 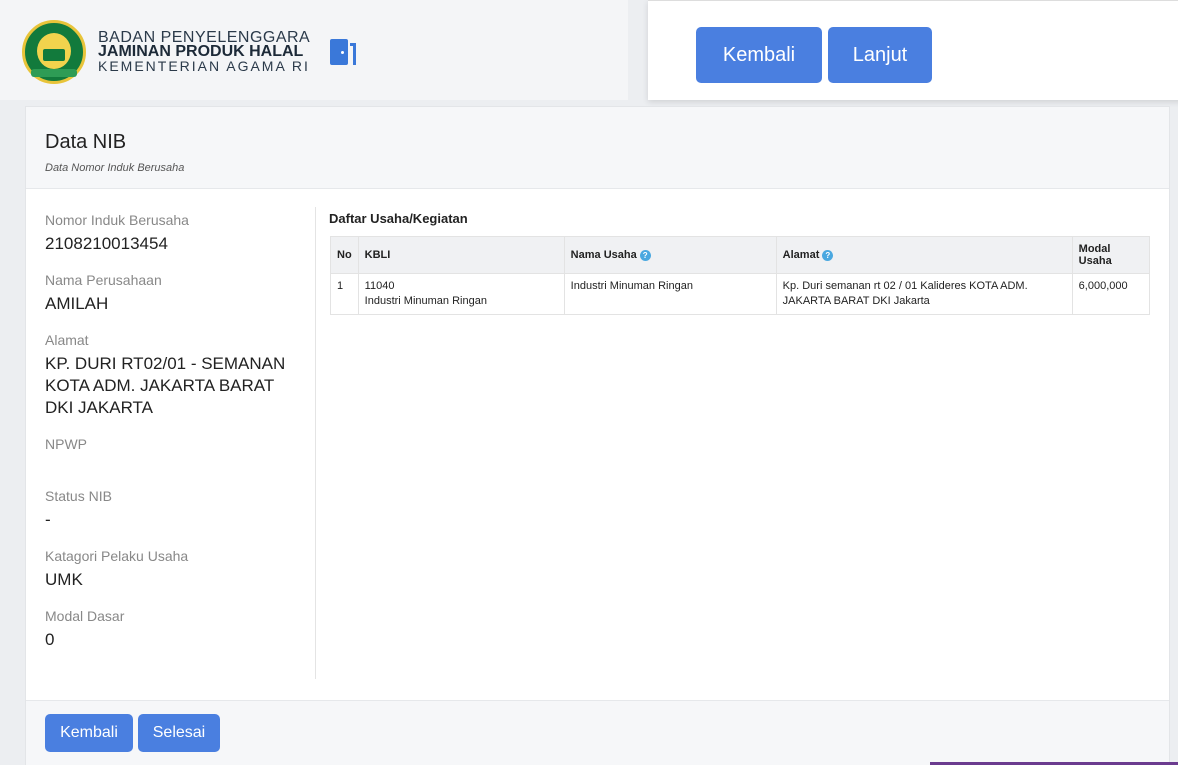 What do you see at coordinates (106, 243) in the screenshot?
I see `field-value: 2108210013454` at bounding box center [106, 243].